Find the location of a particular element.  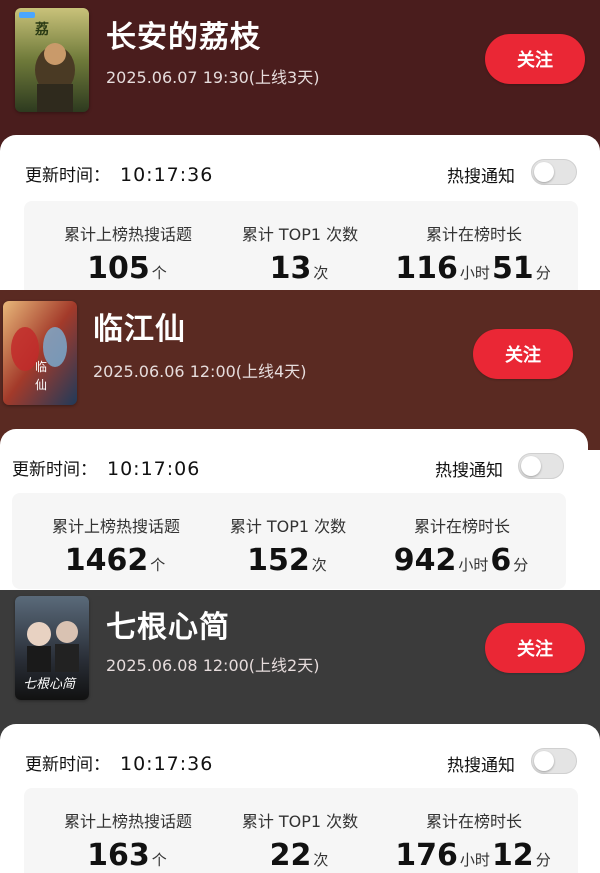

stat-hours: 116 is located at coordinates (426, 268).